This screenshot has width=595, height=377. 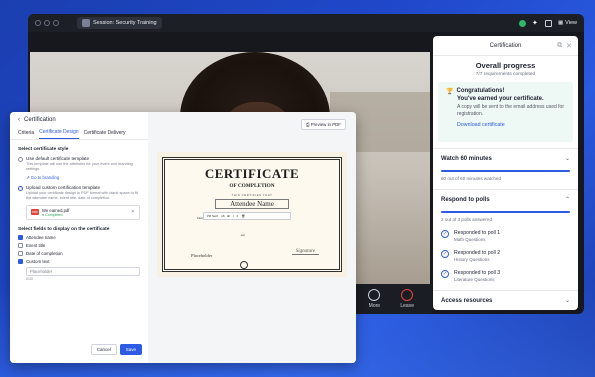 What do you see at coordinates (40, 119) in the screenshot?
I see `dialog-title: Certification` at bounding box center [40, 119].